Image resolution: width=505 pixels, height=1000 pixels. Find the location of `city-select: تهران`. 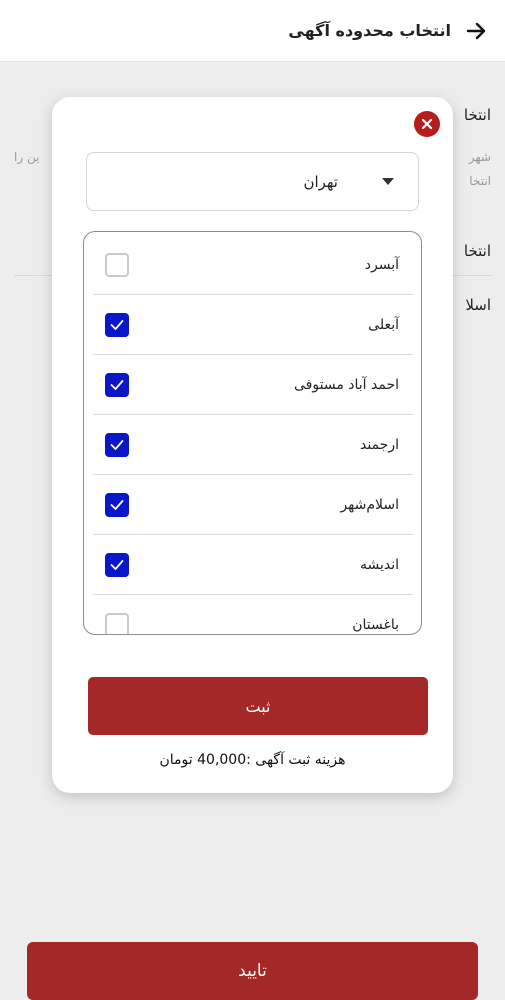

city-select: تهران is located at coordinates (252, 181).